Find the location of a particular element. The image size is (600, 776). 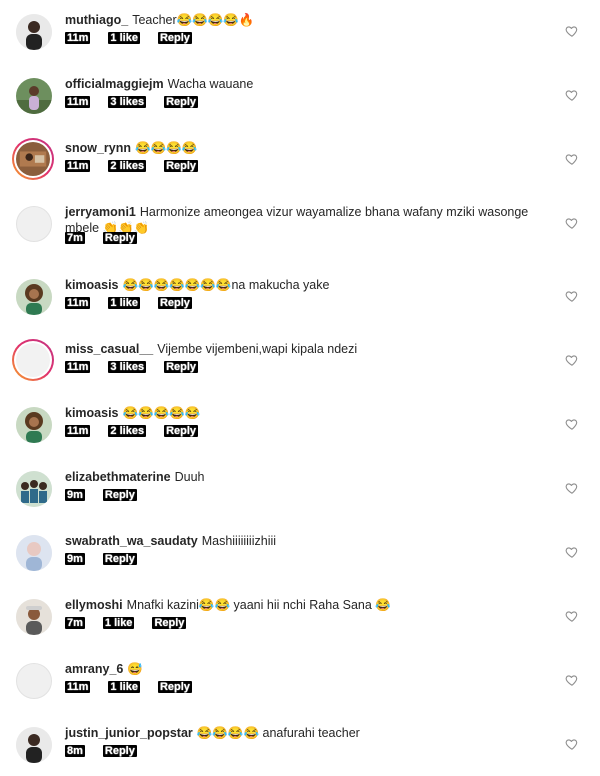

comment-username: amrany_6 is located at coordinates (94, 669).